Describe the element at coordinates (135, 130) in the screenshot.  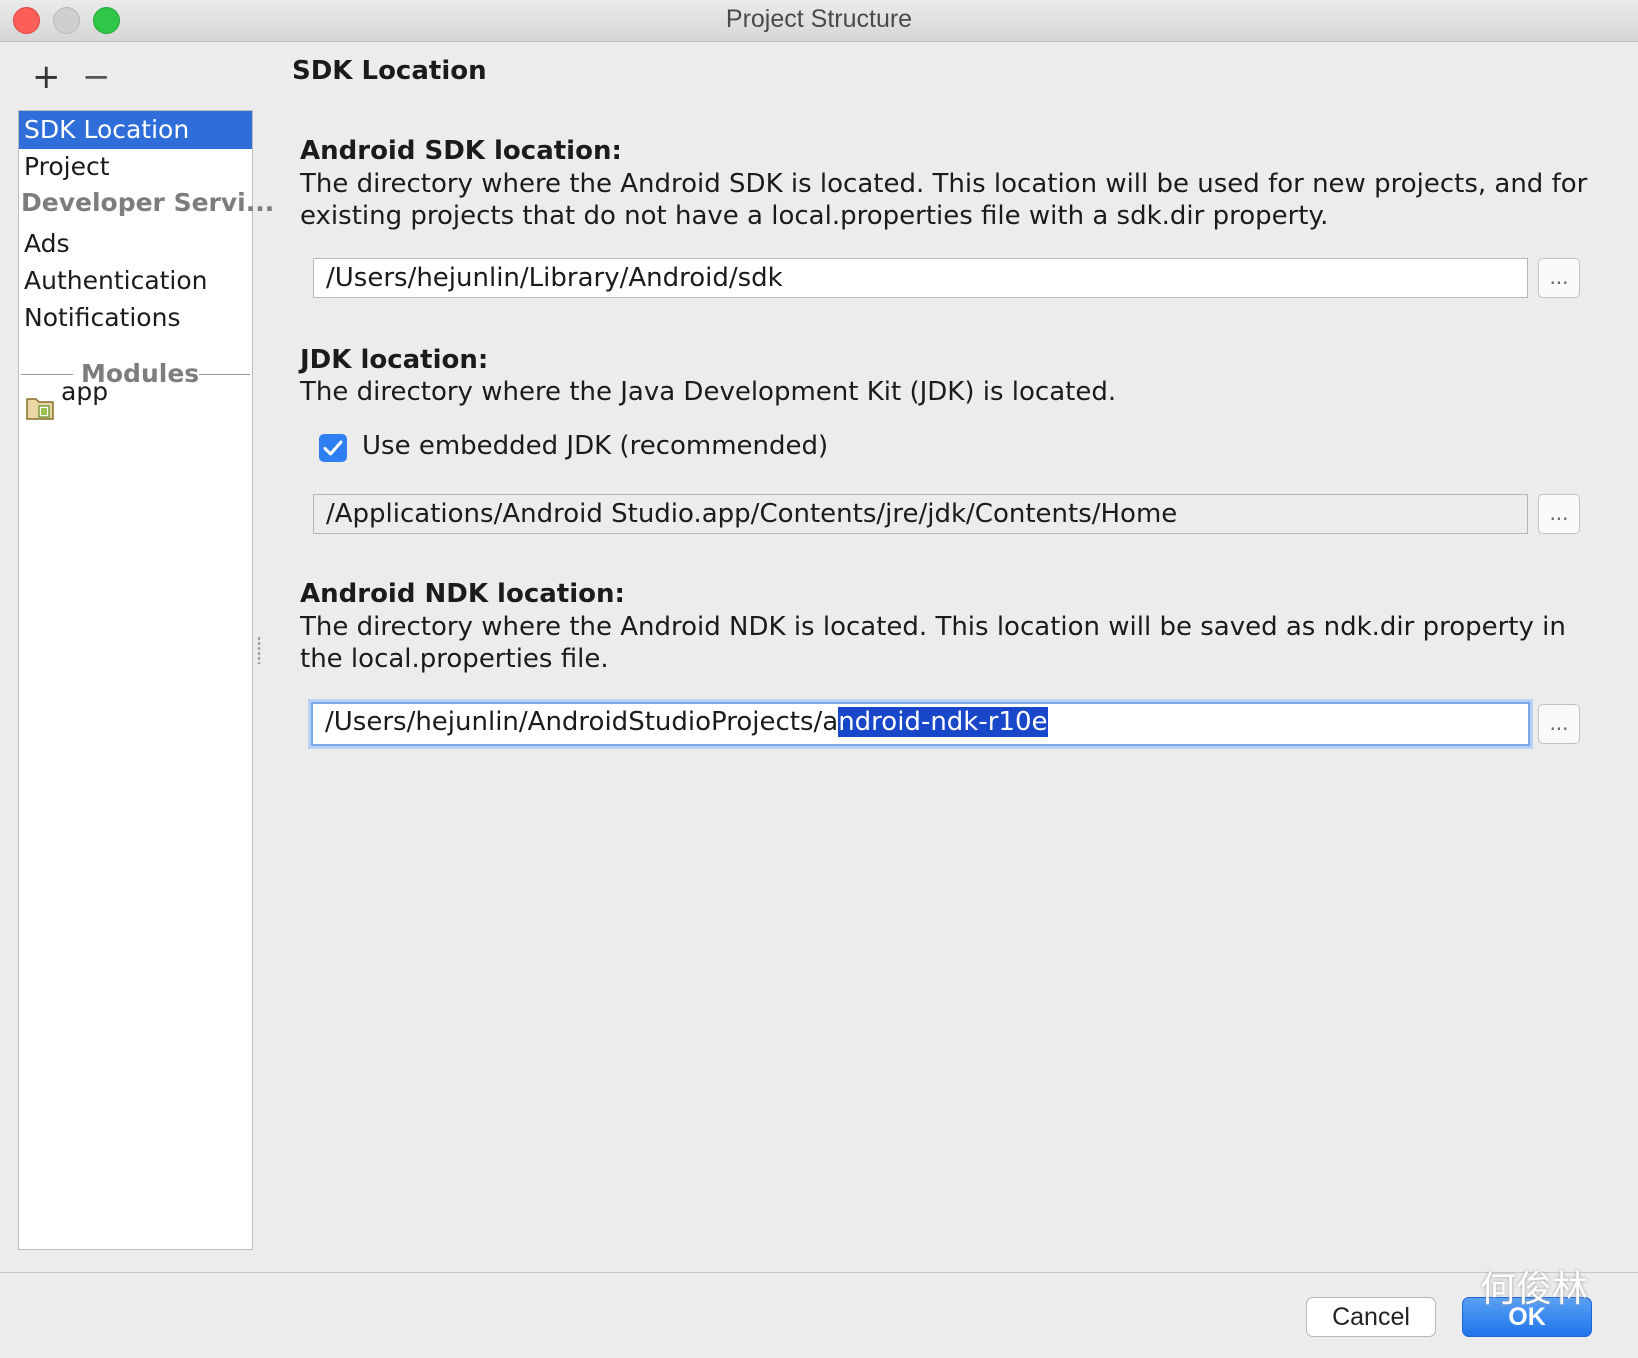
I see `sidebar-item-sdk-location: SDK Location` at that location.